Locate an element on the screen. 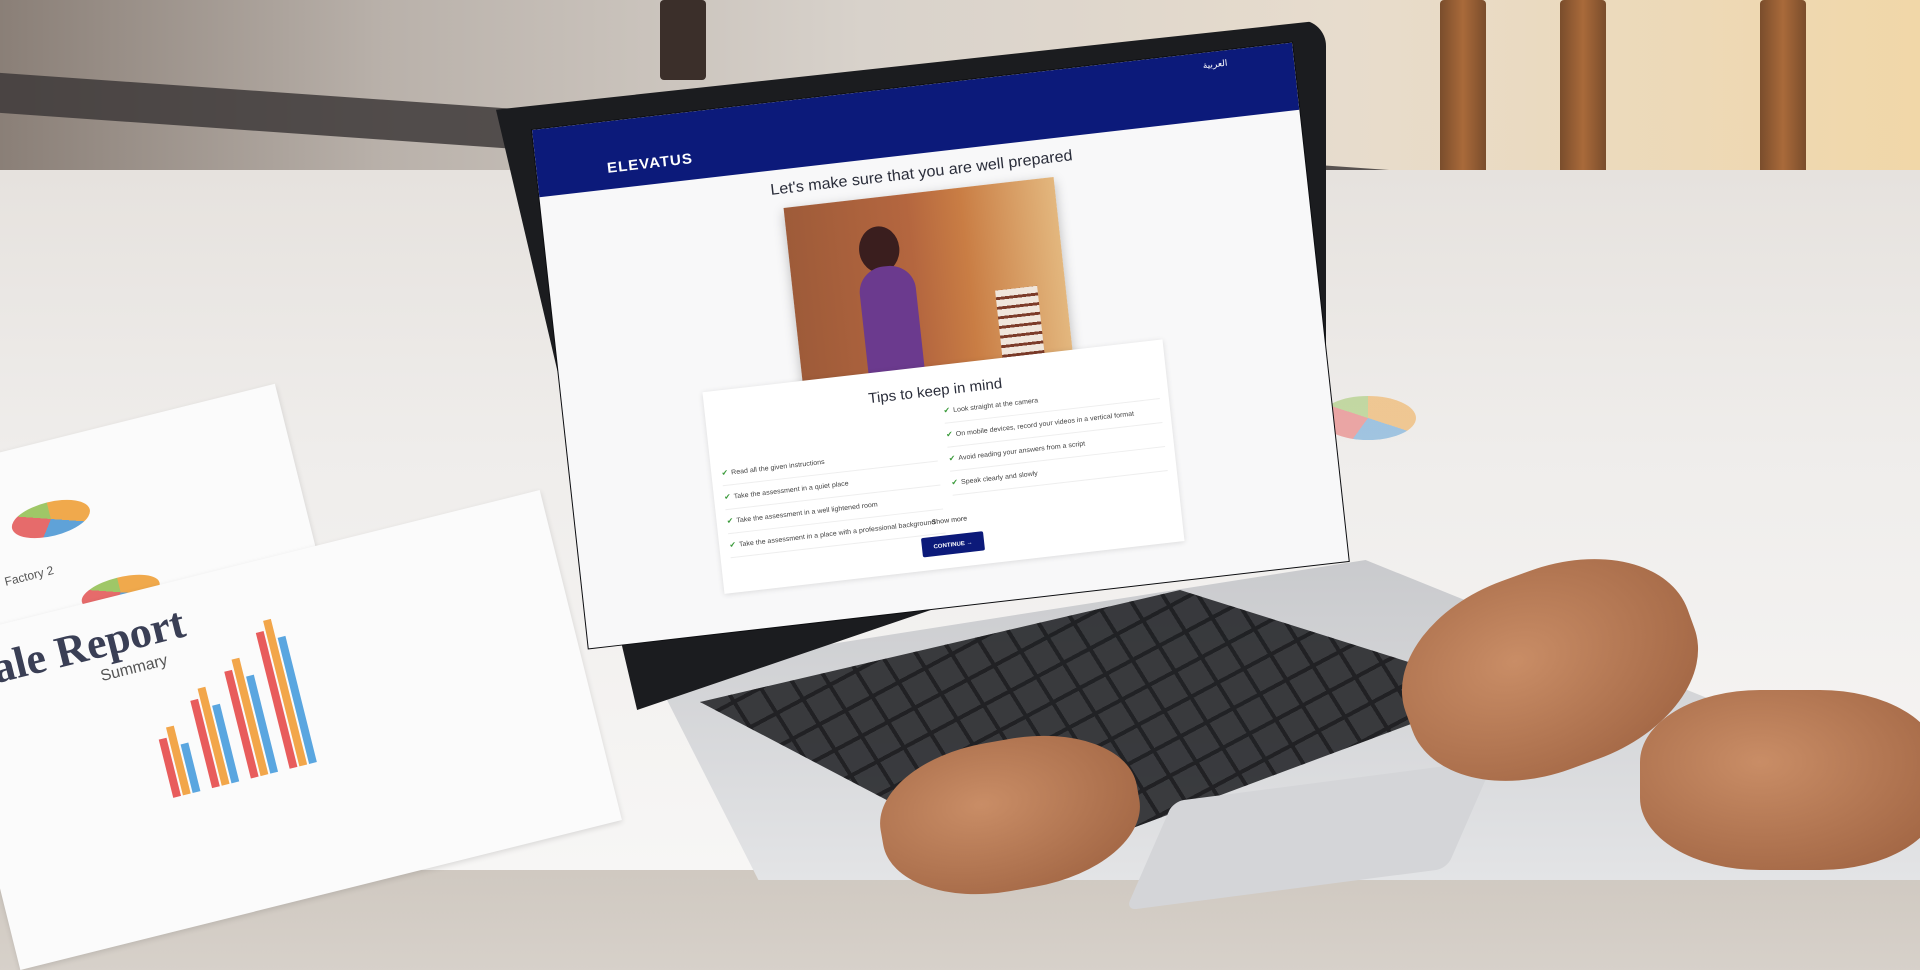 This screenshot has width=1920, height=970. wooden-post is located at coordinates (683, 40).